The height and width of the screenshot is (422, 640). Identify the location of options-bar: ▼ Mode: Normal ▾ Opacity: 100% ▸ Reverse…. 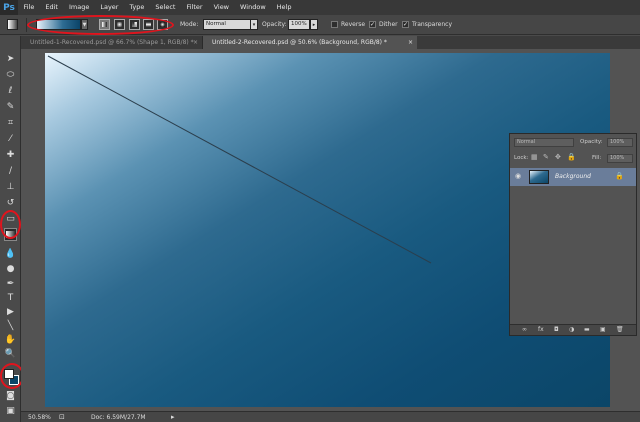
(320, 25).